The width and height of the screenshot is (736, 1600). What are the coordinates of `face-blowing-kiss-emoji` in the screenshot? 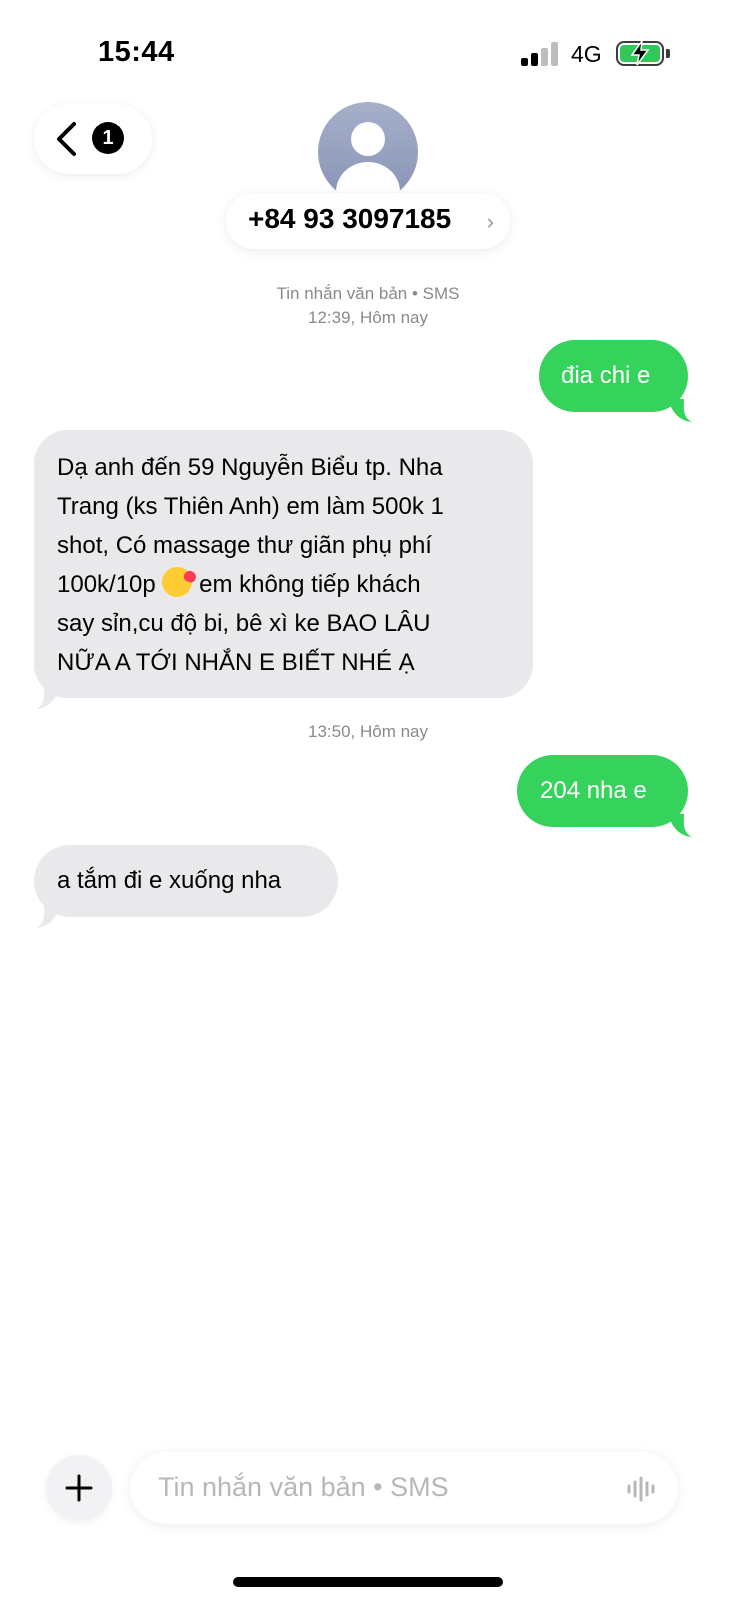 It's located at (177, 582).